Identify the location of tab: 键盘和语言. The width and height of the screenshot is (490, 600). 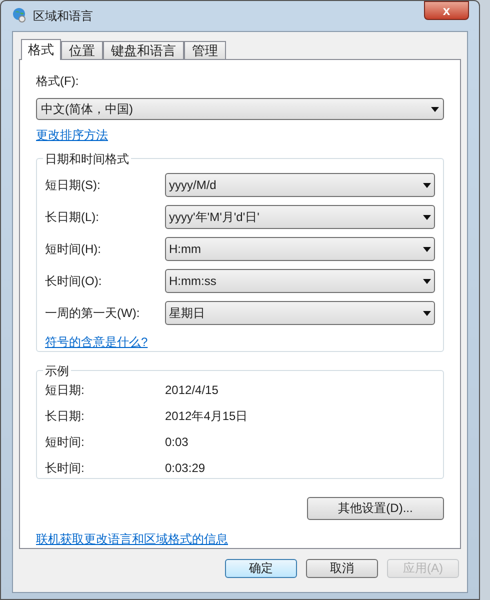
(143, 50).